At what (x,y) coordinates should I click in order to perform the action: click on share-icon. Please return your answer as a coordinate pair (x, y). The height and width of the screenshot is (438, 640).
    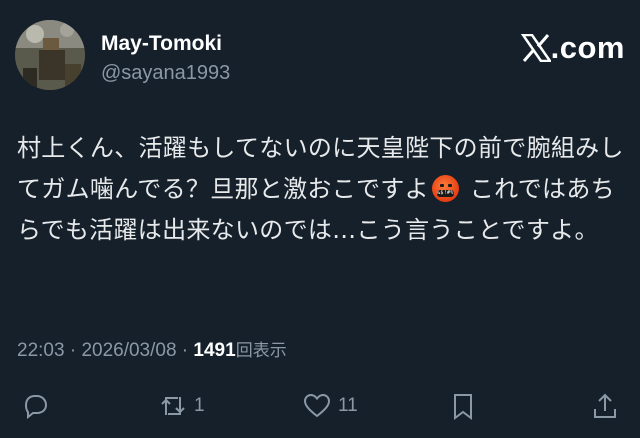
    Looking at the image, I should click on (605, 405).